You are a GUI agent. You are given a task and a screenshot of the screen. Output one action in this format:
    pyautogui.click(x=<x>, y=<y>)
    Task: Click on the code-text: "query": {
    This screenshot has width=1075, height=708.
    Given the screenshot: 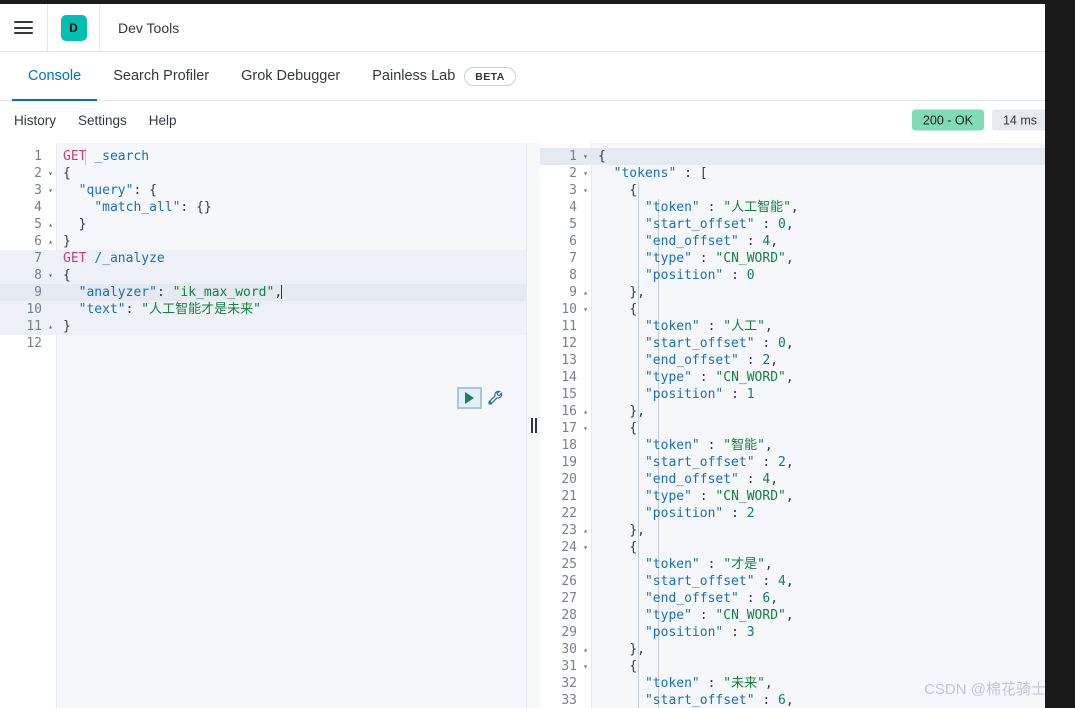 What is the action you would take?
    pyautogui.click(x=117, y=190)
    